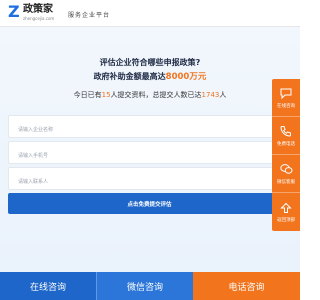  What do you see at coordinates (150, 62) in the screenshot?
I see `hero-headline: 评估企业符合哪些申报政策?` at bounding box center [150, 62].